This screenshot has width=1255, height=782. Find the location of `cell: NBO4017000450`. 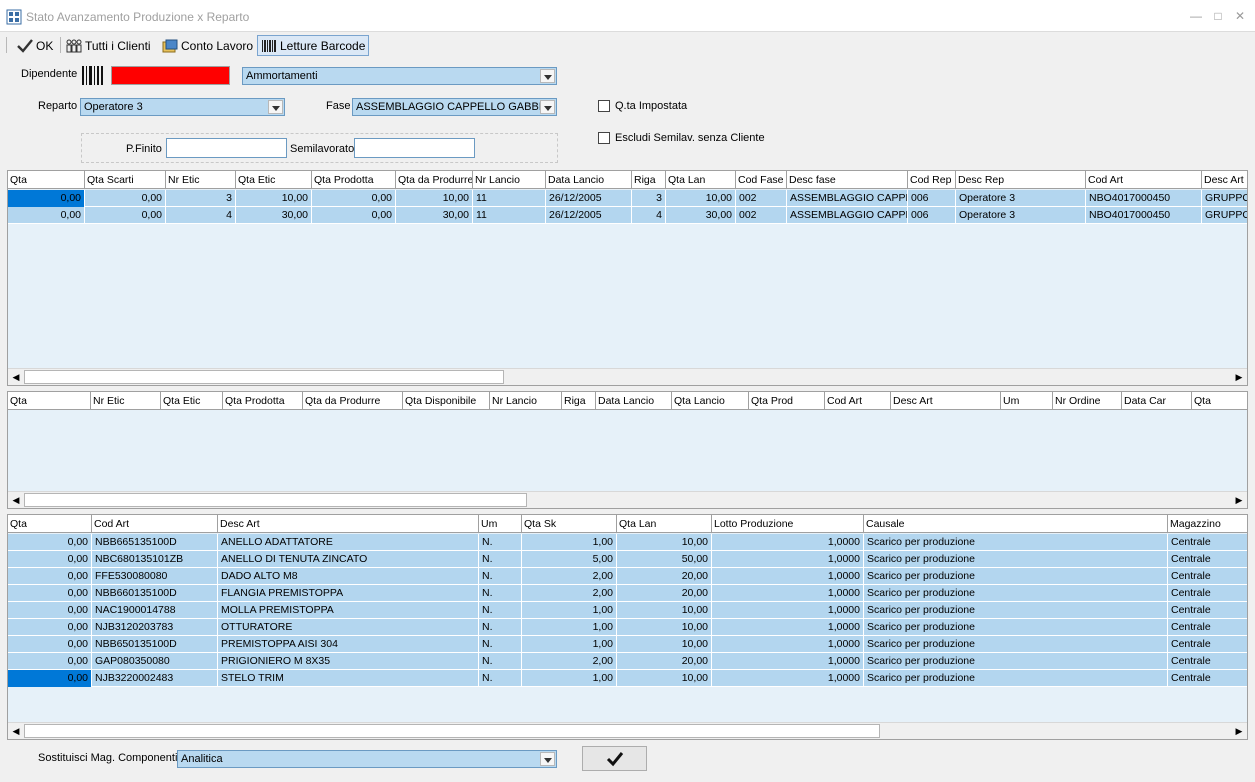

cell: NBO4017000450 is located at coordinates (1144, 215).